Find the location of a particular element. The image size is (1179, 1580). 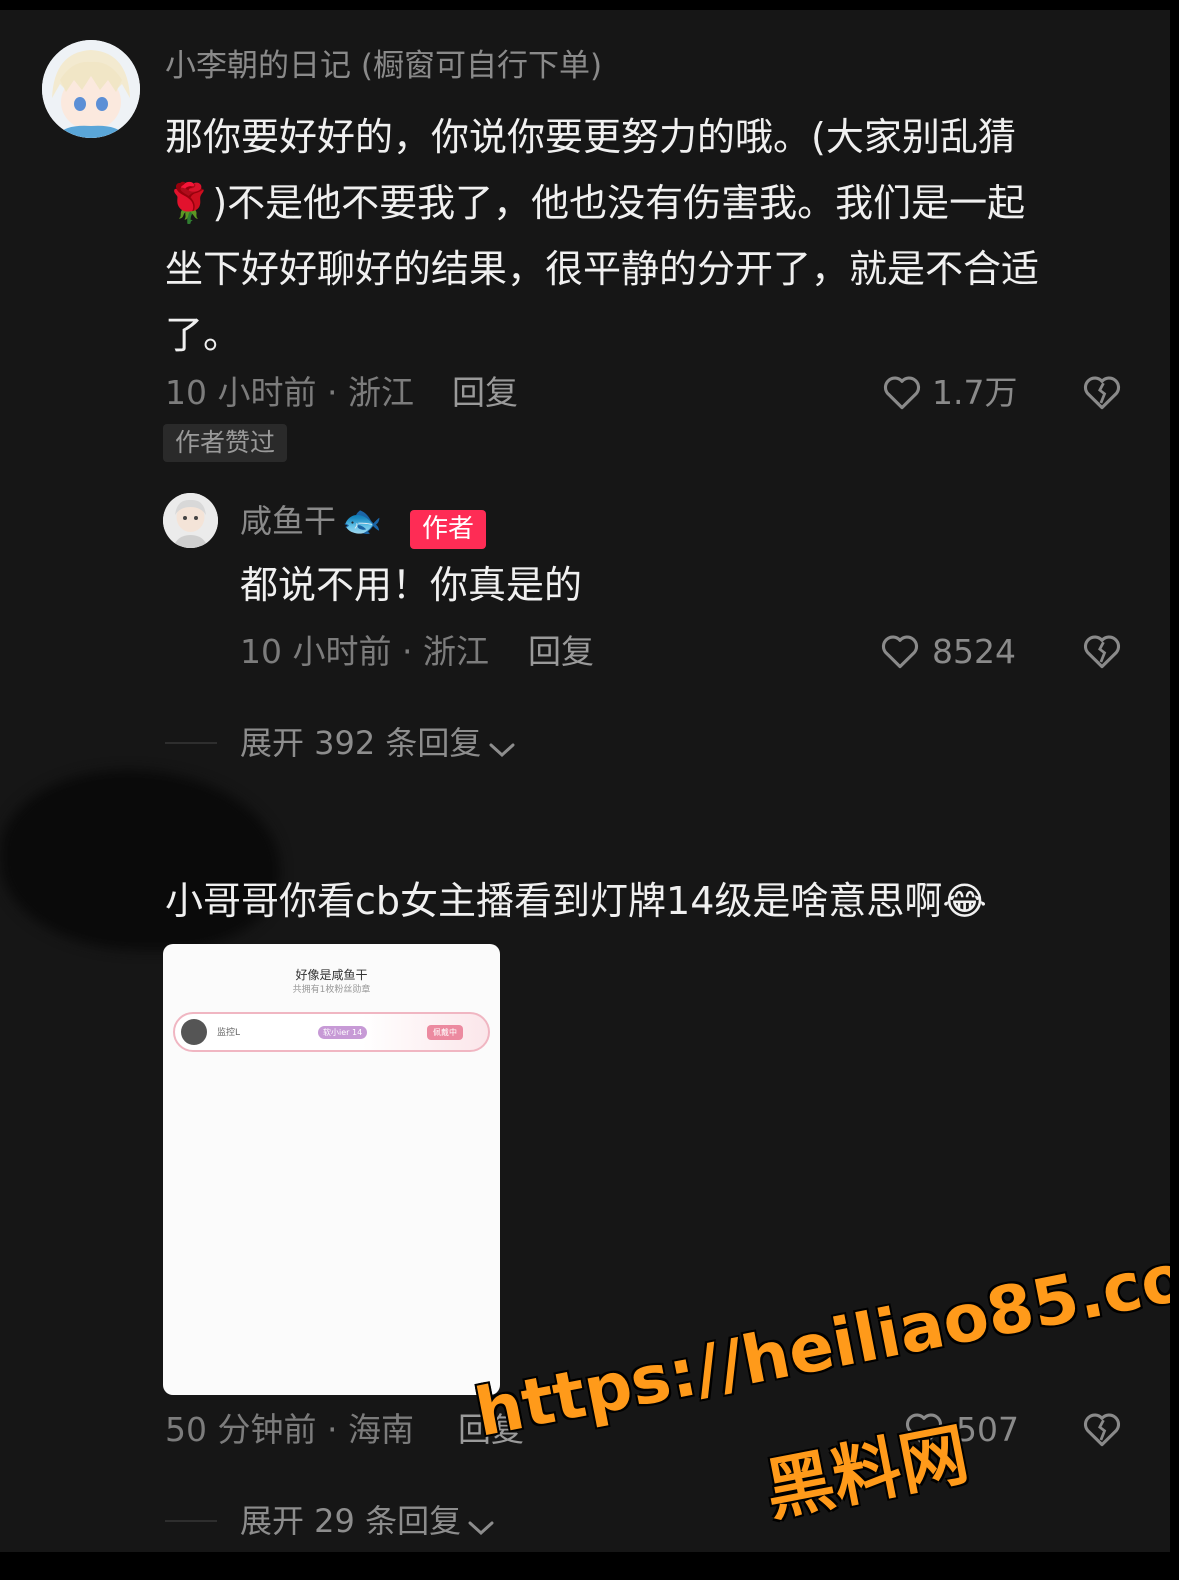

fan-badge-row: 监控L 软小ier 14 佩戴中 is located at coordinates (331, 1032).